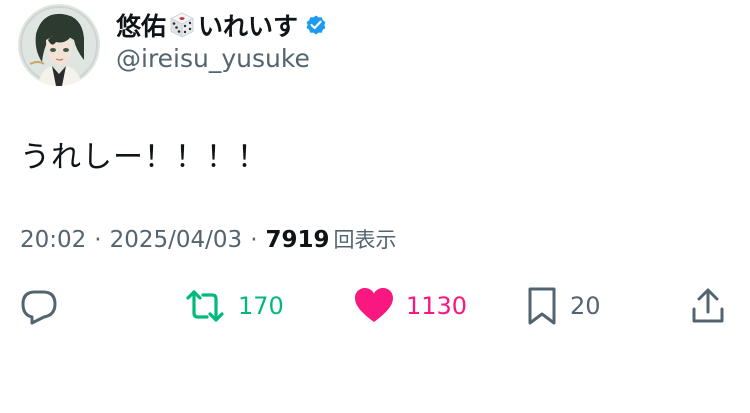 The width and height of the screenshot is (750, 413). What do you see at coordinates (248, 25) in the screenshot?
I see `display-name-suffix: いれいす` at bounding box center [248, 25].